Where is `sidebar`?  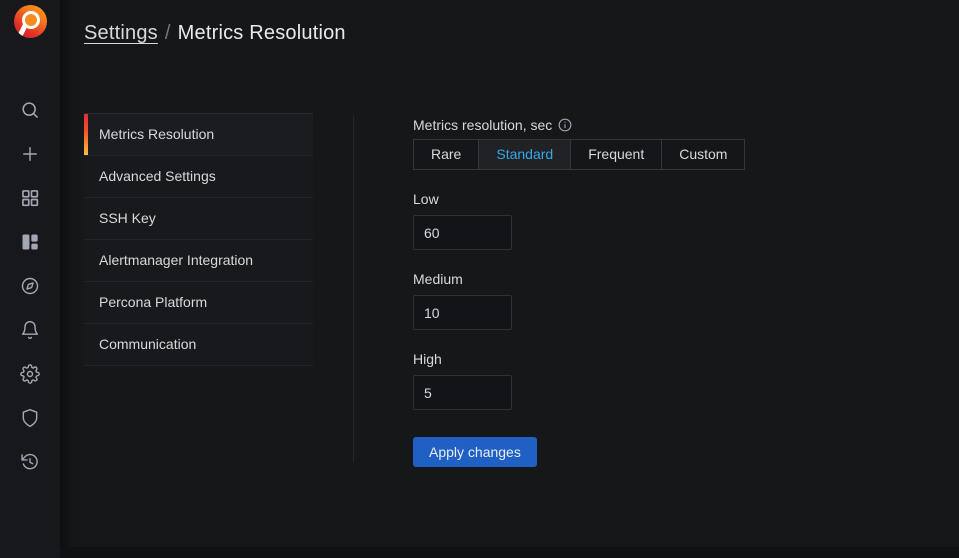
sidebar is located at coordinates (30, 279).